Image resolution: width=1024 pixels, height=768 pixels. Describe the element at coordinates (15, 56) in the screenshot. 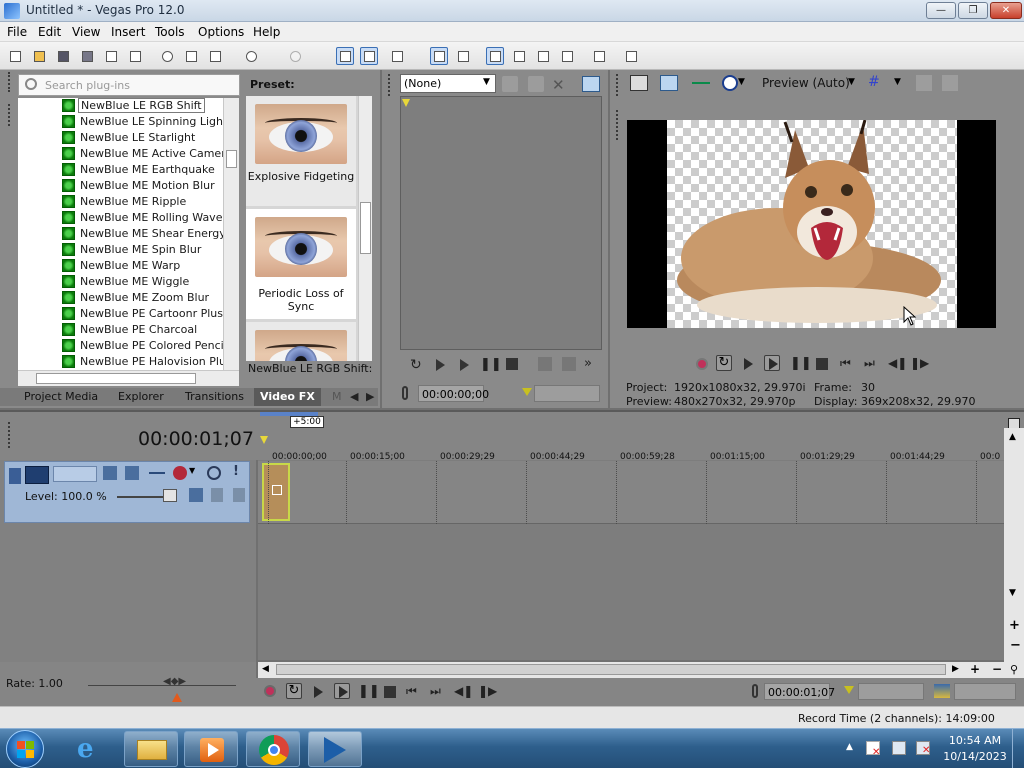

I see `new-icon` at that location.